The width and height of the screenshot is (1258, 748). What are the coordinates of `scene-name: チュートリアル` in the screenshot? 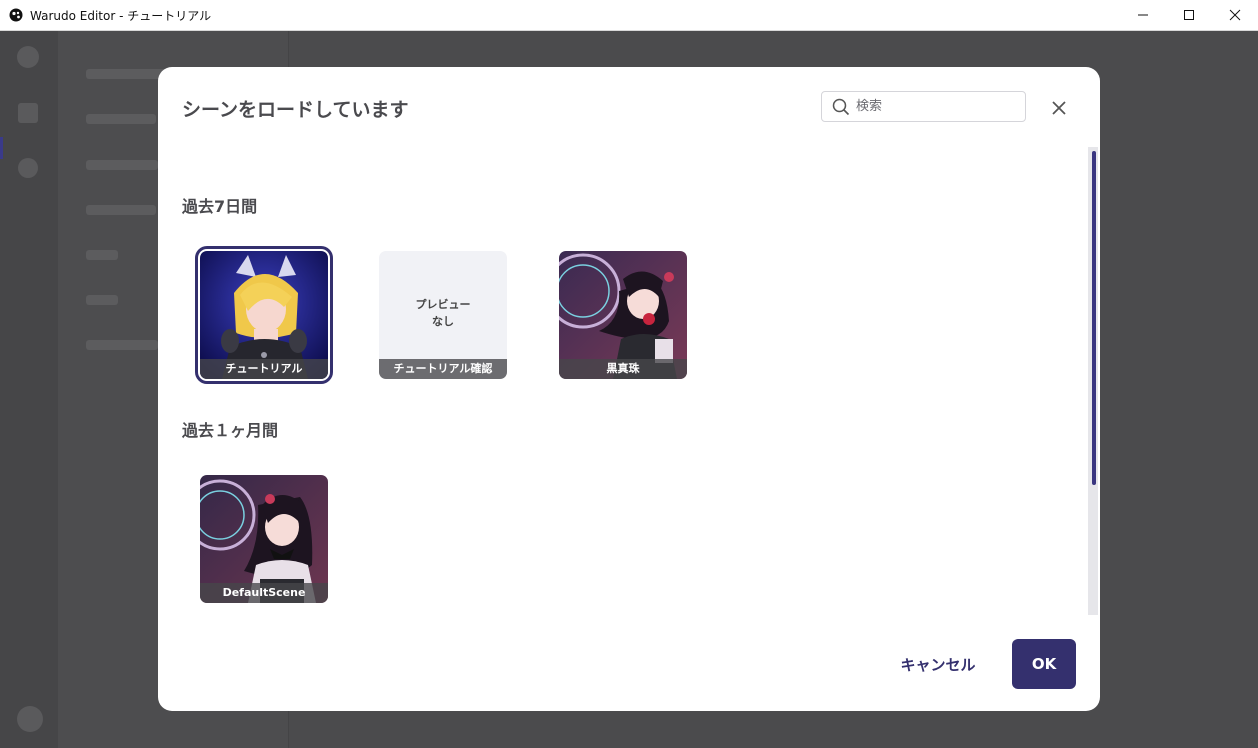 It's located at (264, 369).